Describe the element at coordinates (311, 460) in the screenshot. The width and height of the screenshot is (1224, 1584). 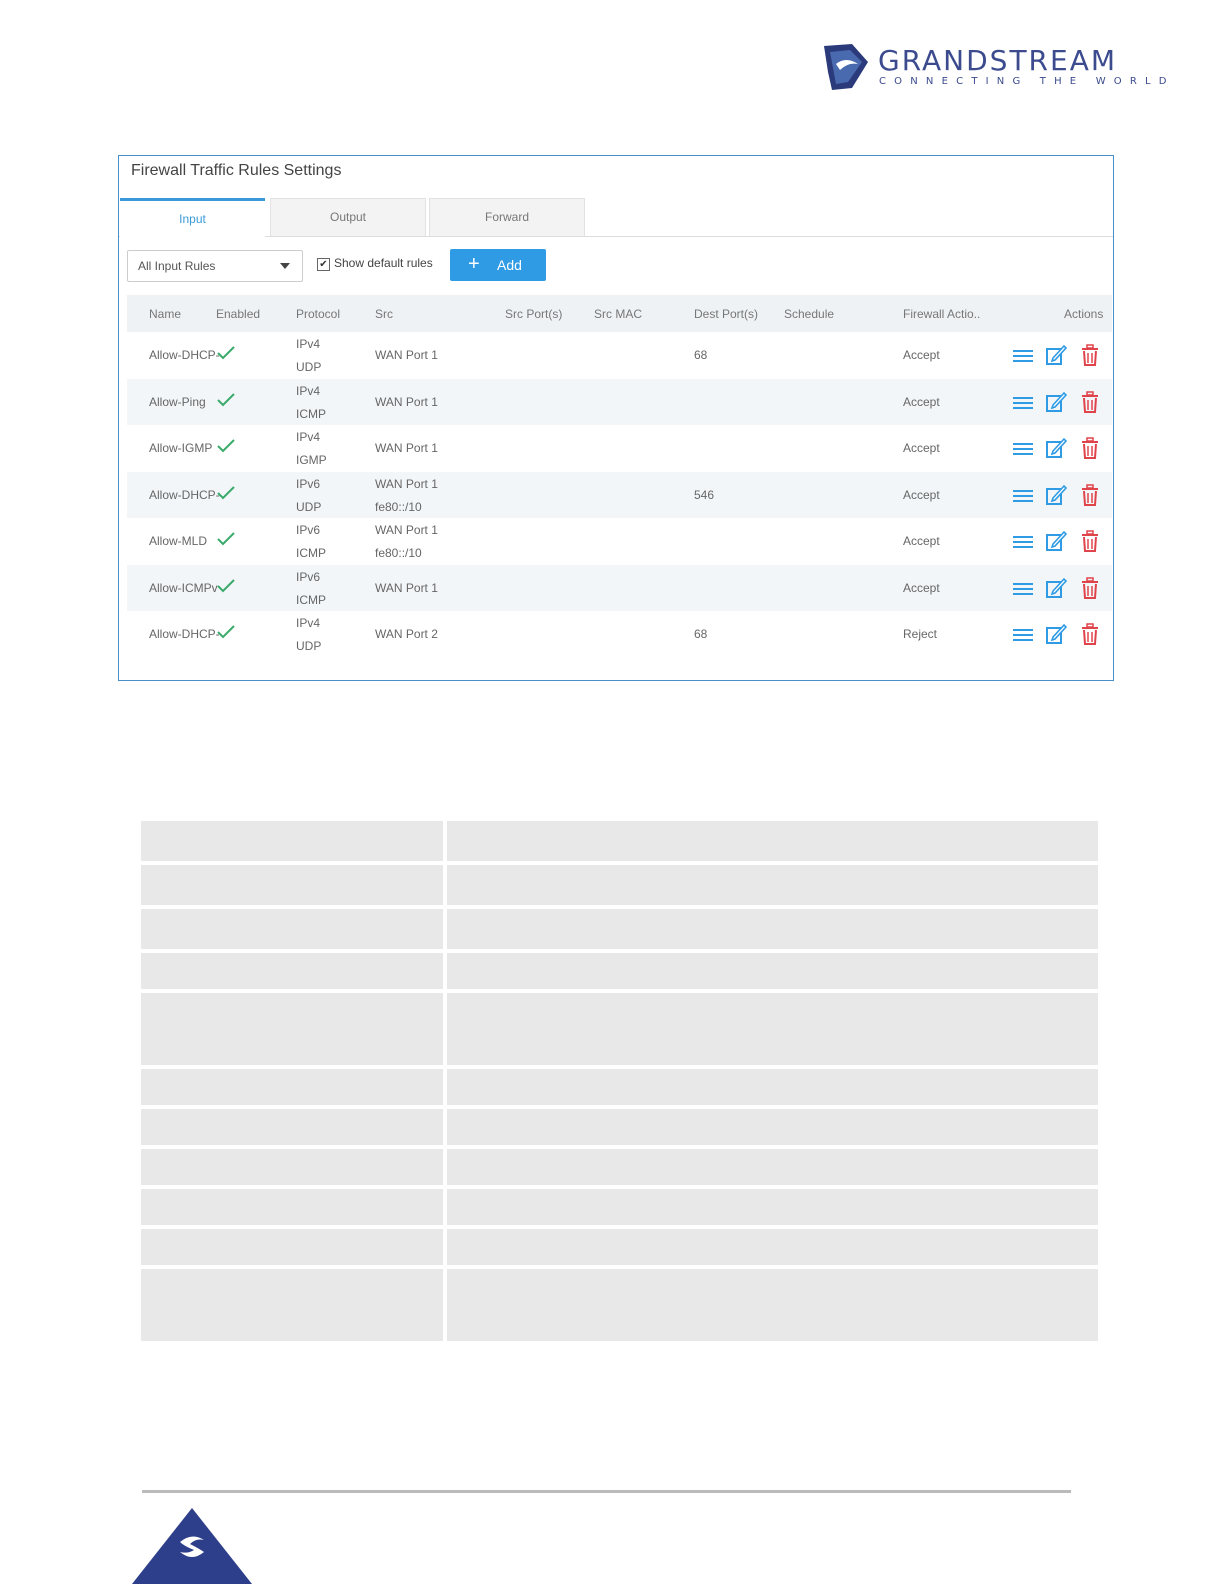
I see `rule-protocol: IGMP` at that location.